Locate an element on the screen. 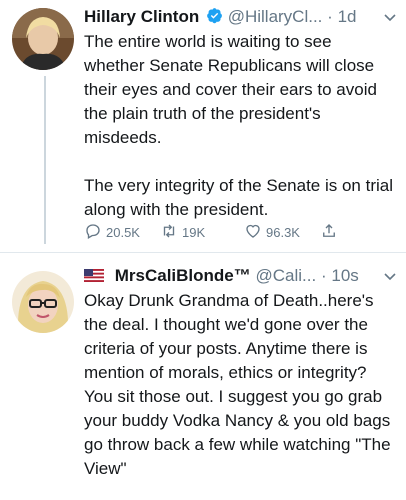 This screenshot has width=406, height=500. like-button: 96.3K is located at coordinates (272, 232).